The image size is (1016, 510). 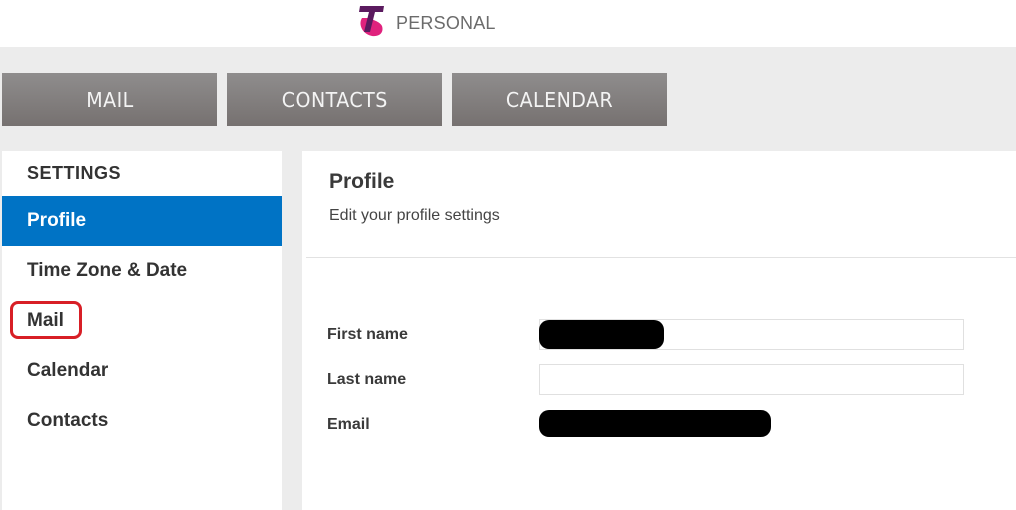 I want to click on sidebar-item-contacts: Contacts, so click(x=142, y=421).